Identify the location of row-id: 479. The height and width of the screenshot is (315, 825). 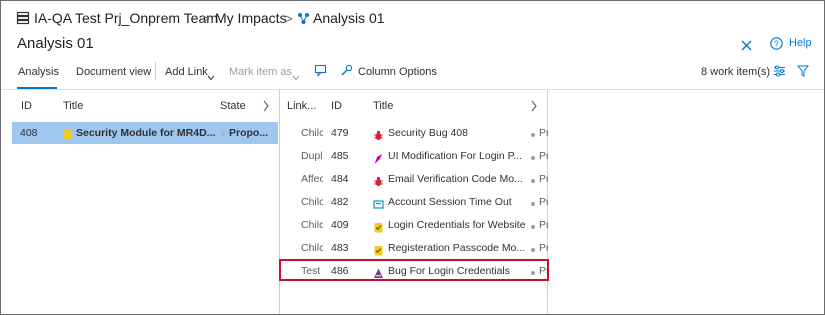
(340, 133).